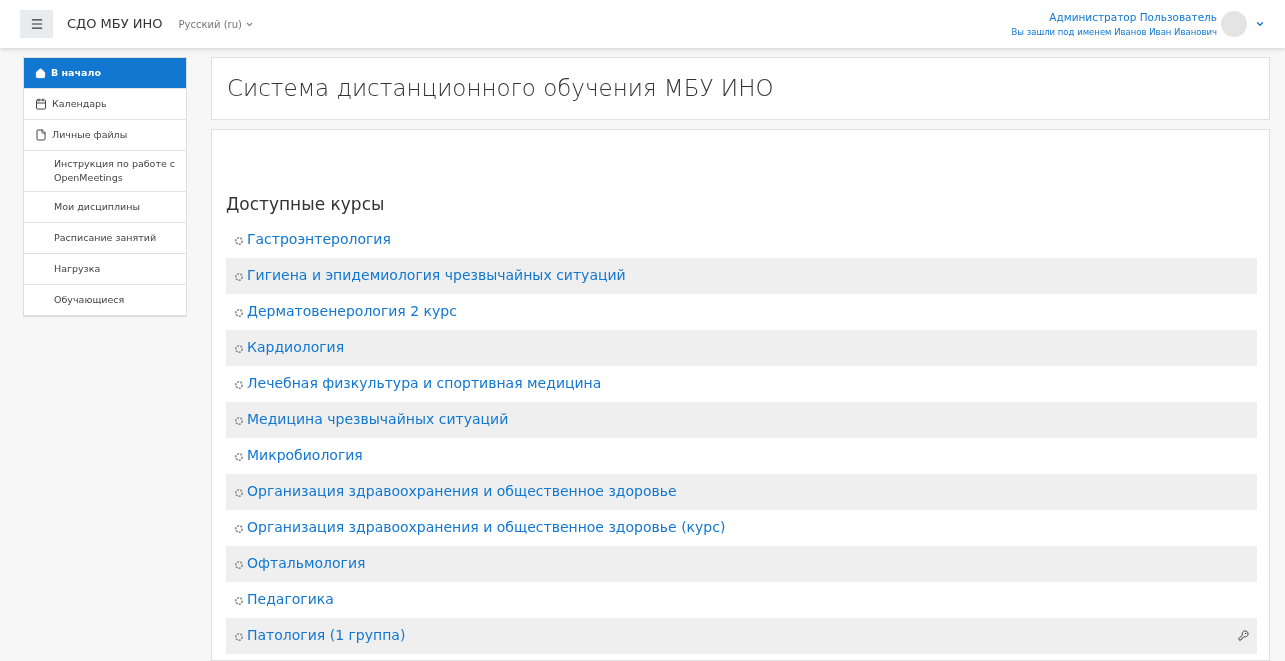 This screenshot has height=661, width=1285. What do you see at coordinates (1260, 24) in the screenshot?
I see `caret-icon` at bounding box center [1260, 24].